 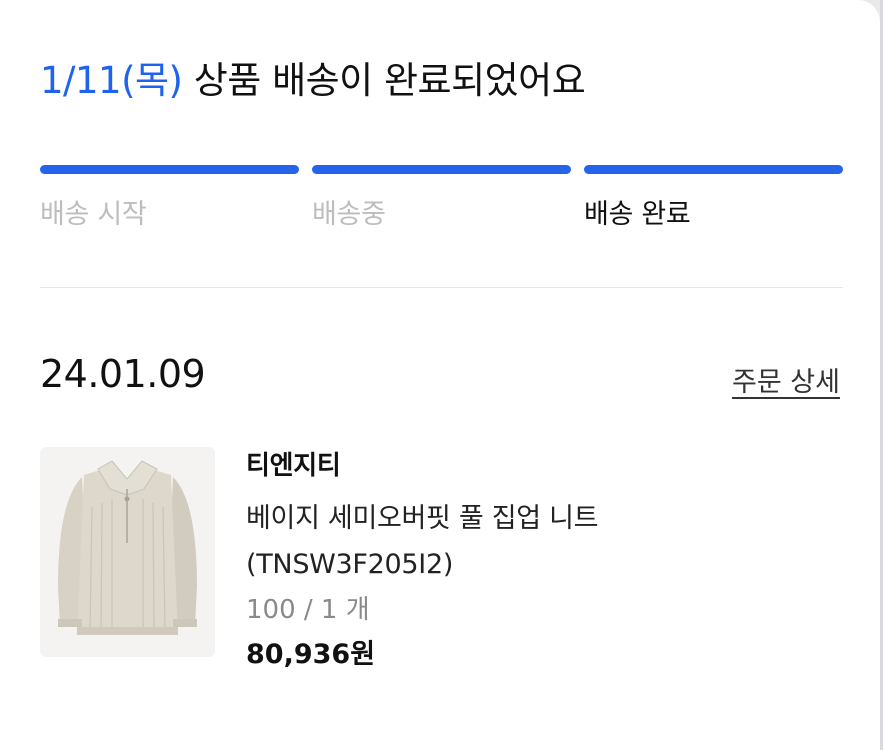 I want to click on delivery-date: 1/11(목), so click(x=111, y=80).